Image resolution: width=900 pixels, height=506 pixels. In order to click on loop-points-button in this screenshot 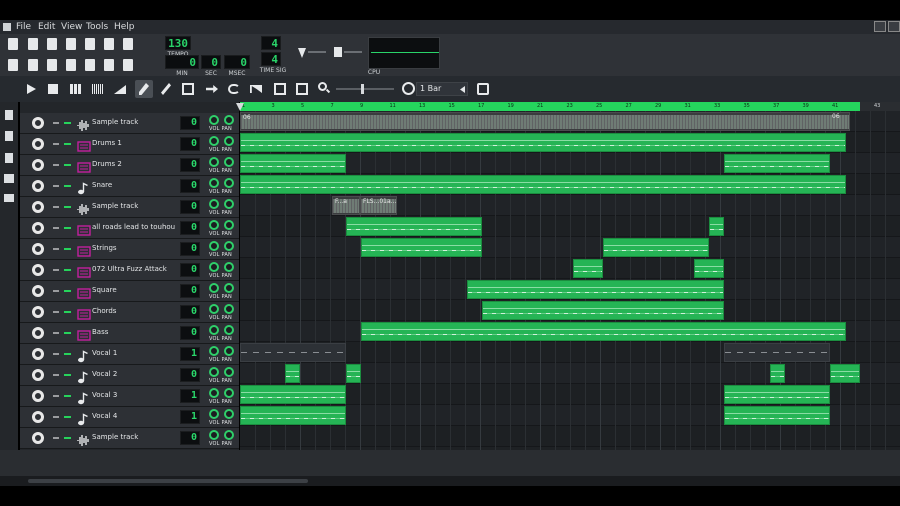, I will do `click(234, 89)`.